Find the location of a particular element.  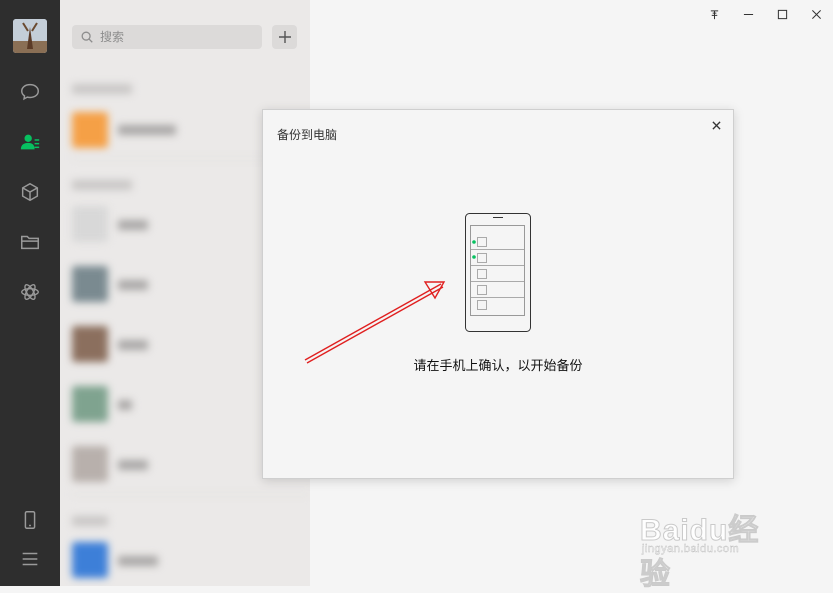

minimize-icon is located at coordinates (748, 14).